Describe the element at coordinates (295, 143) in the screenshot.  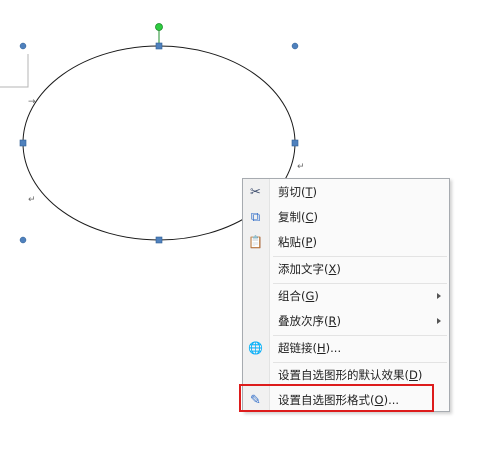
I see `resize-handle-right` at that location.